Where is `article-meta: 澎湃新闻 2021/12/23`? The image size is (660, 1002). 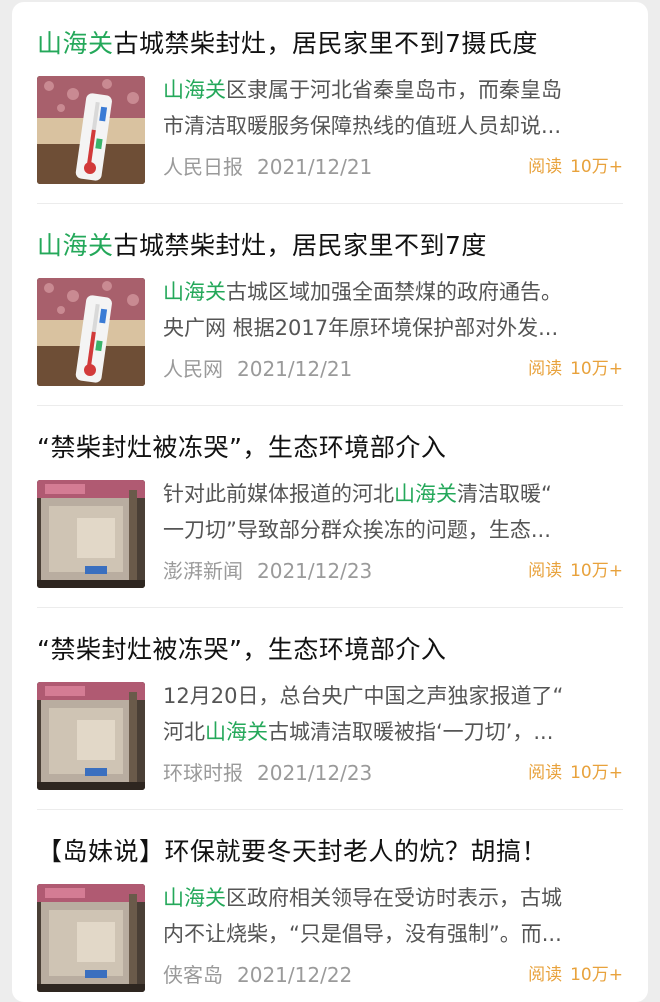
article-meta: 澎湃新闻 2021/12/23 is located at coordinates (267, 571).